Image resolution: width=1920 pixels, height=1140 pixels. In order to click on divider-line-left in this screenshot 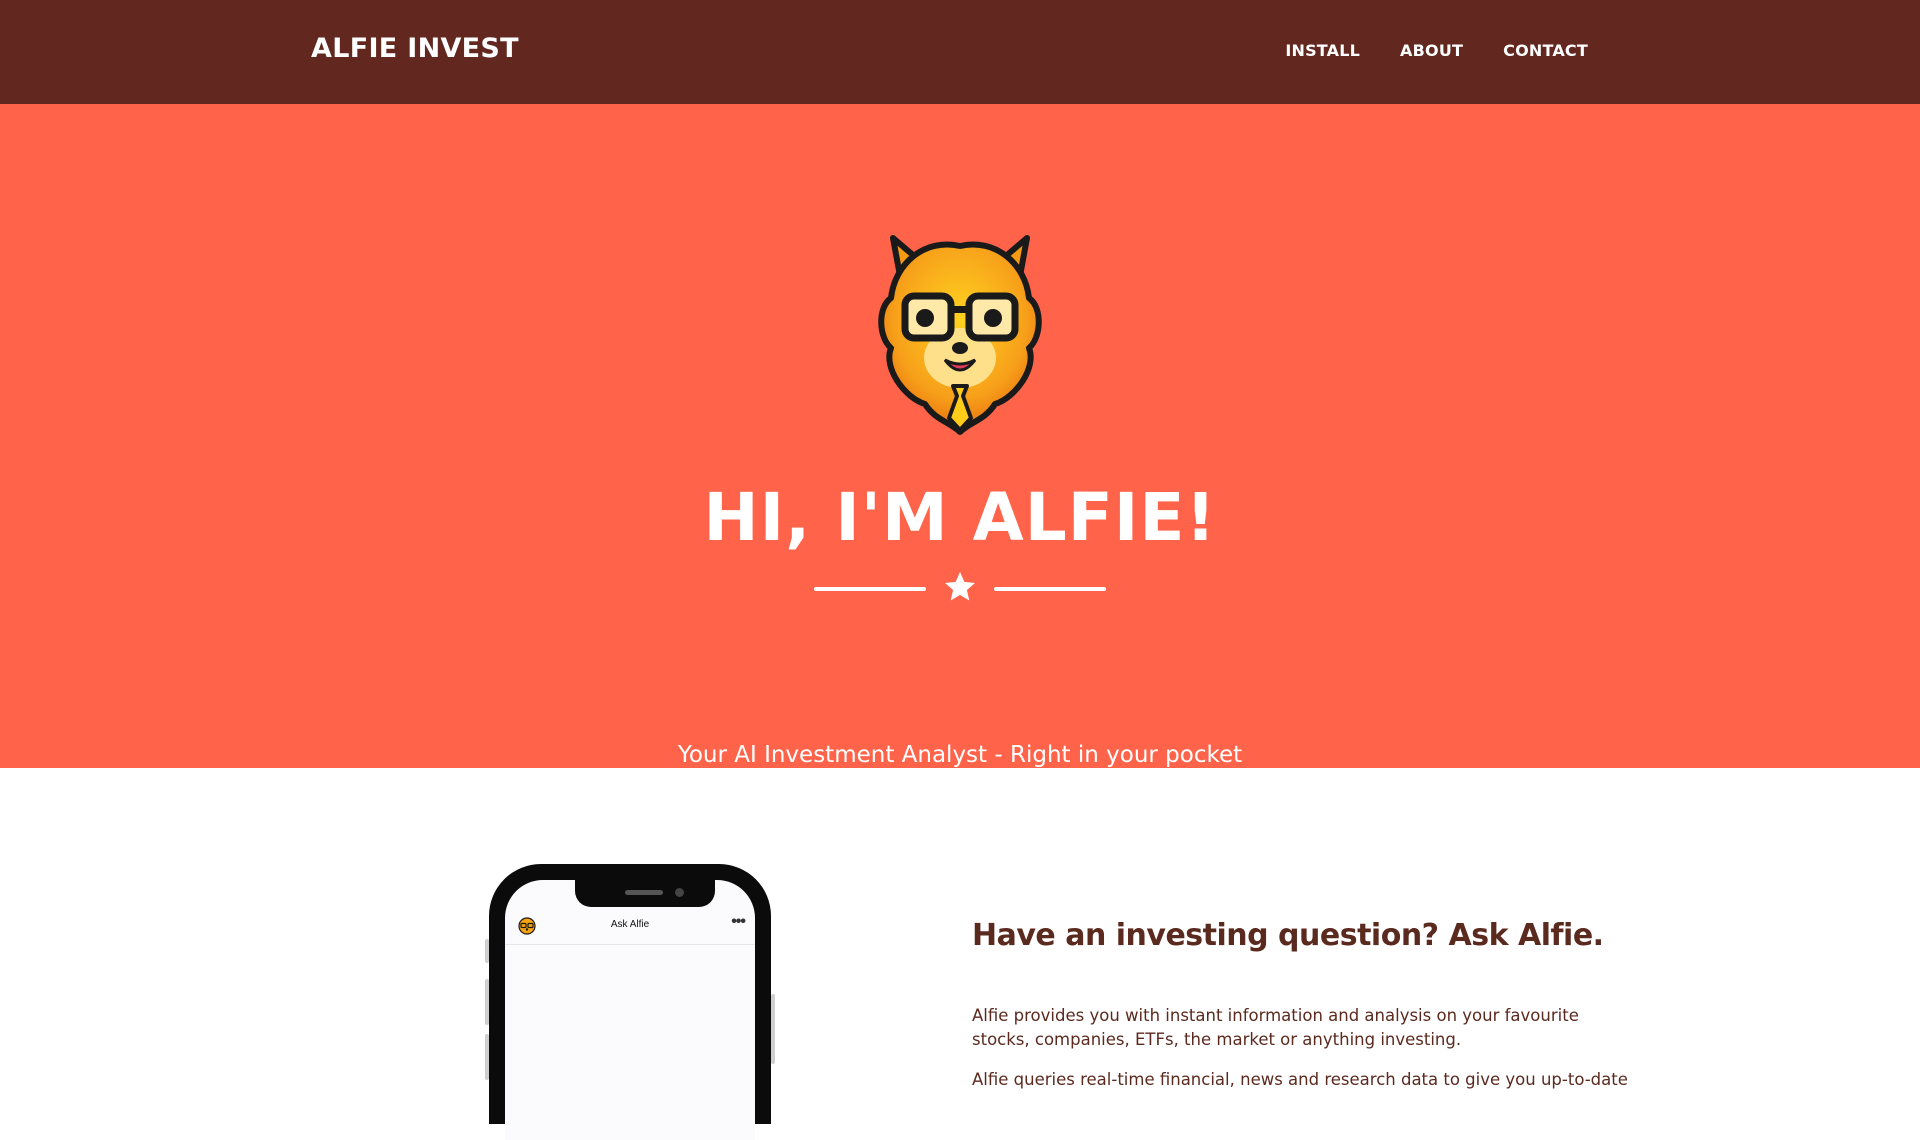, I will do `click(870, 589)`.